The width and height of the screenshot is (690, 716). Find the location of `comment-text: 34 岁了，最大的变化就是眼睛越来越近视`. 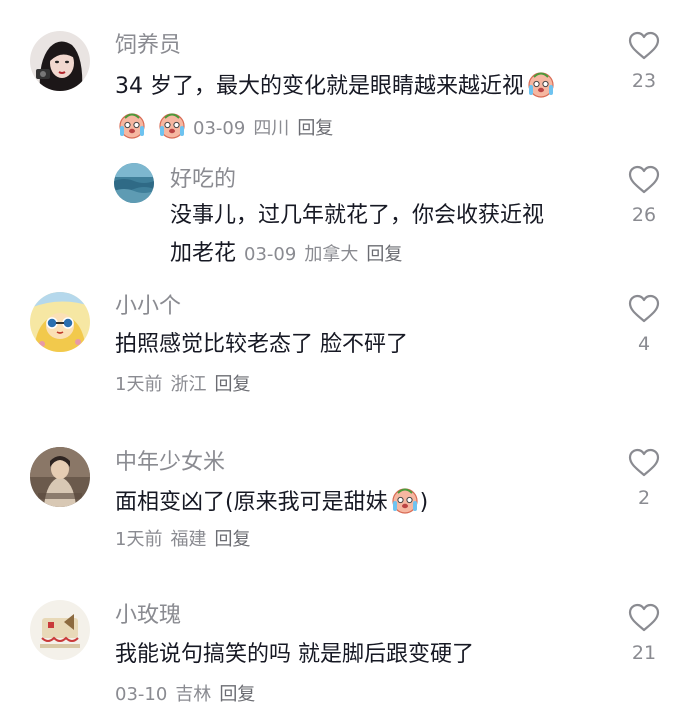

comment-text: 34 岁了，最大的变化就是眼睛越来越近视 is located at coordinates (335, 85).